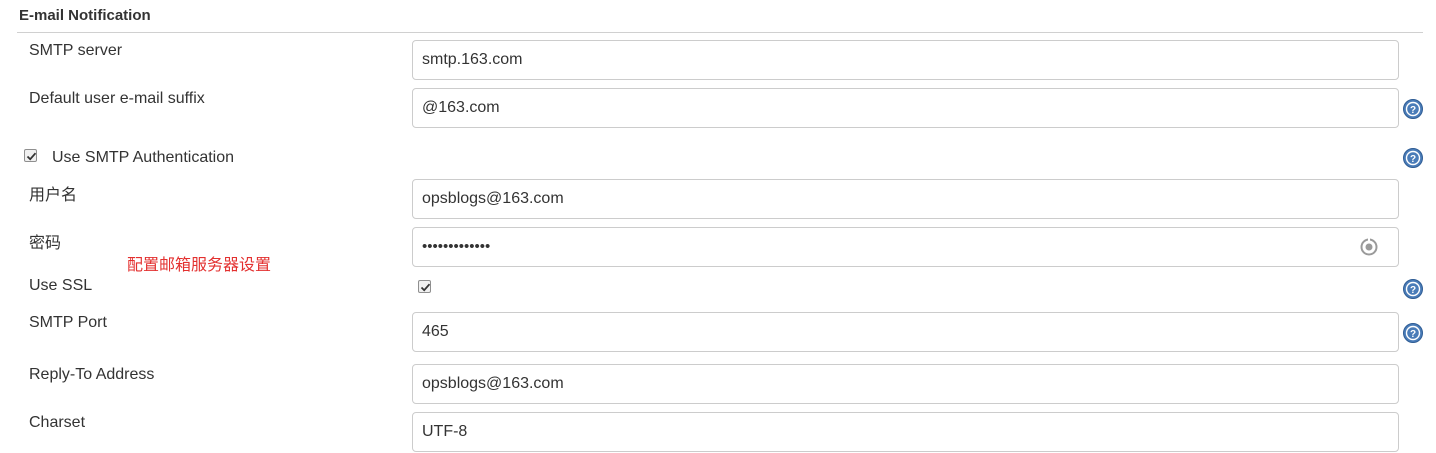 The image size is (1436, 453). Describe the element at coordinates (76, 50) in the screenshot. I see `smtp-server-label: SMTP server` at that location.